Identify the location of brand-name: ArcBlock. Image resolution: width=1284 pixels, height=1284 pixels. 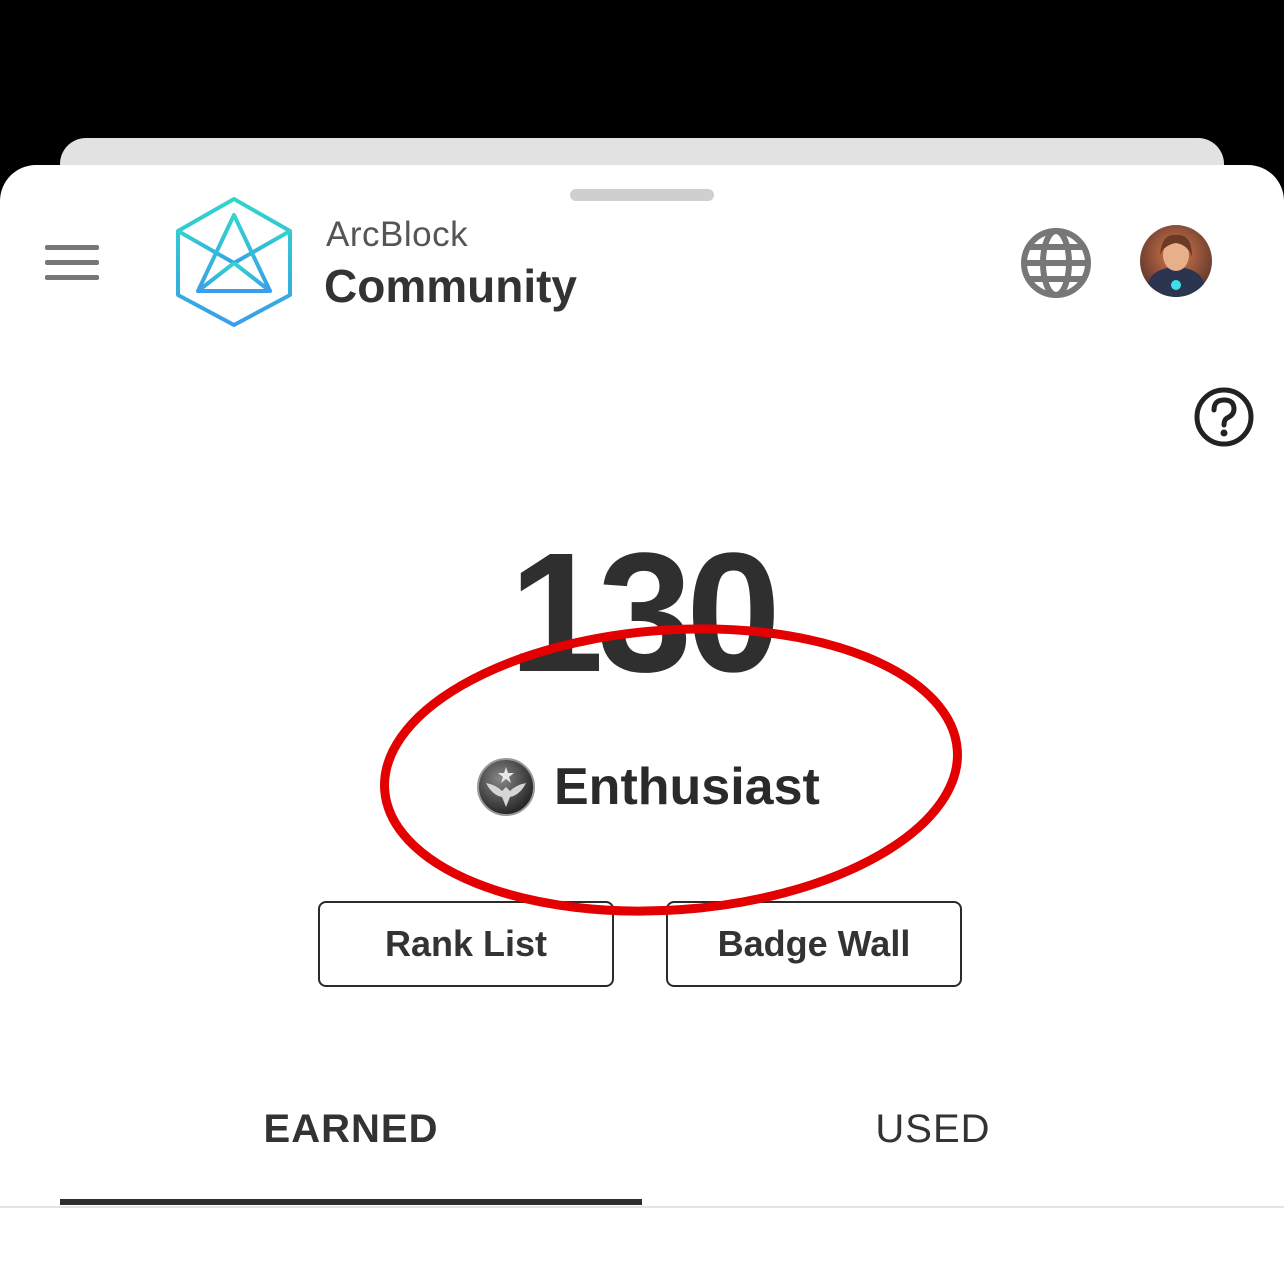
(397, 234).